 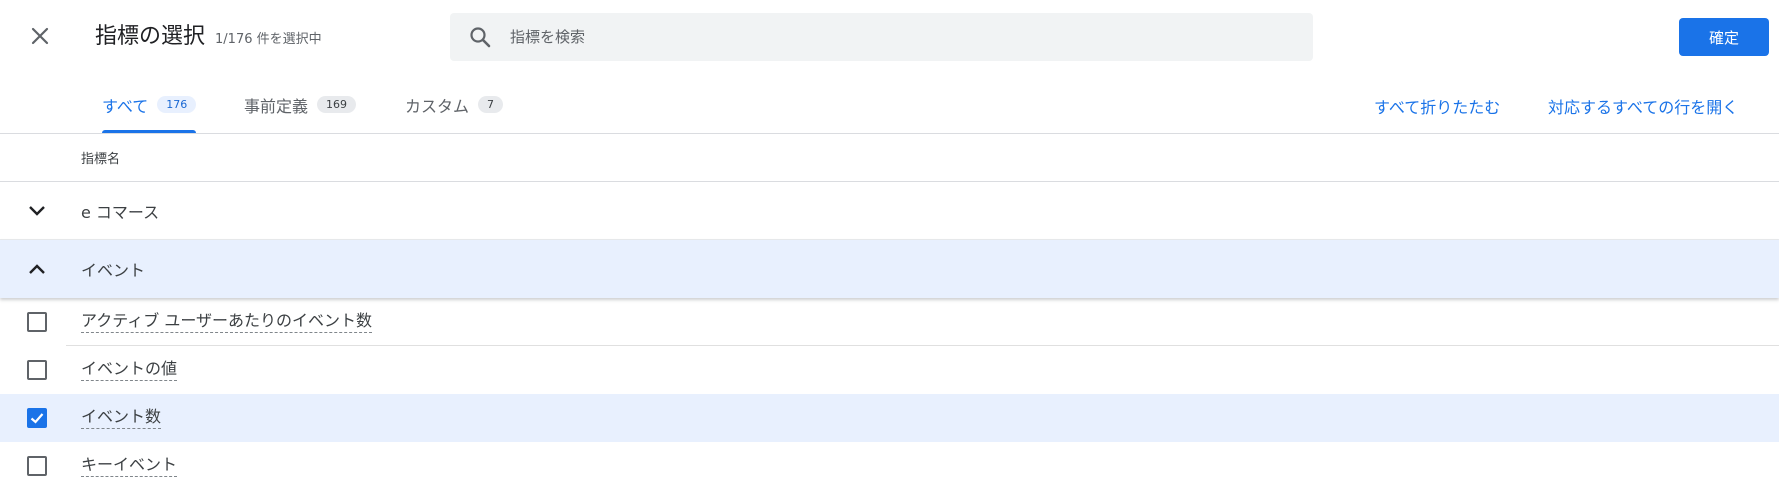 I want to click on close-icon, so click(x=40, y=36).